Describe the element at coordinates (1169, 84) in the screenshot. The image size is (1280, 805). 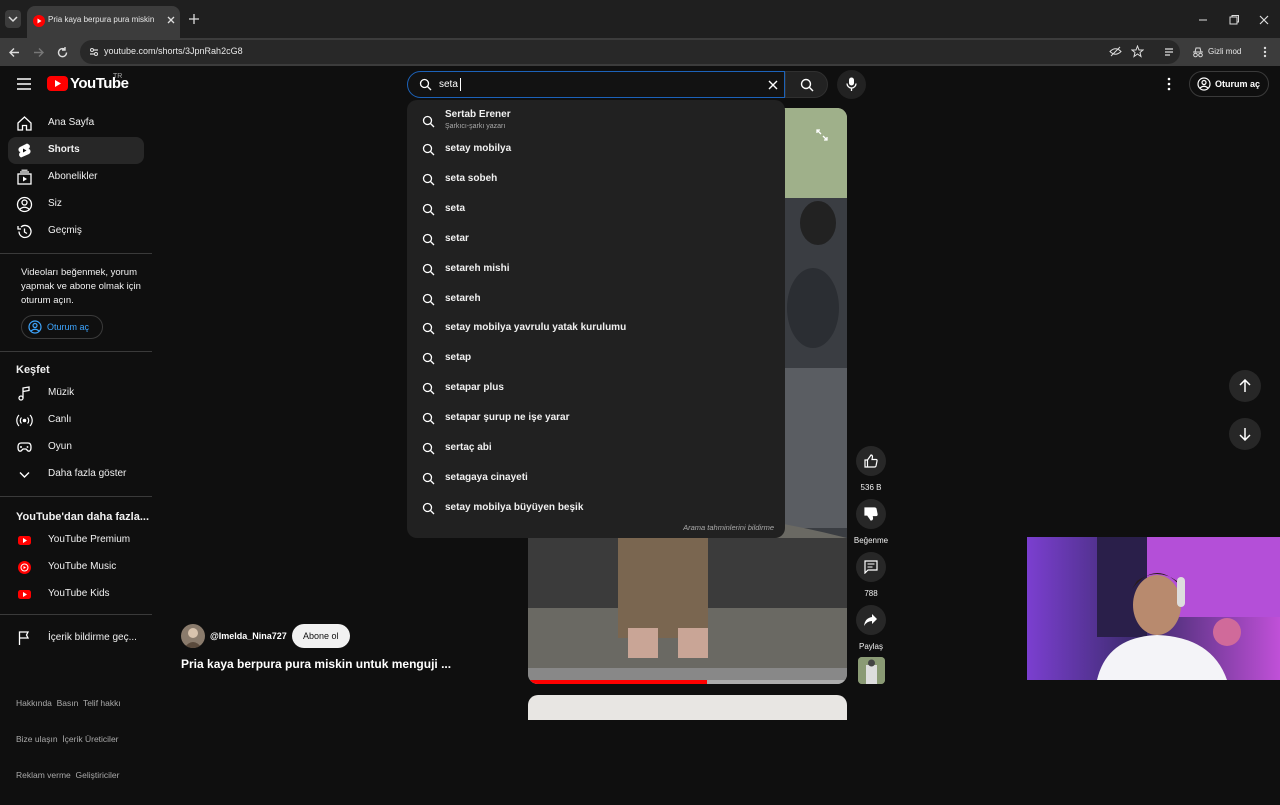
I see `more-options-icon` at that location.